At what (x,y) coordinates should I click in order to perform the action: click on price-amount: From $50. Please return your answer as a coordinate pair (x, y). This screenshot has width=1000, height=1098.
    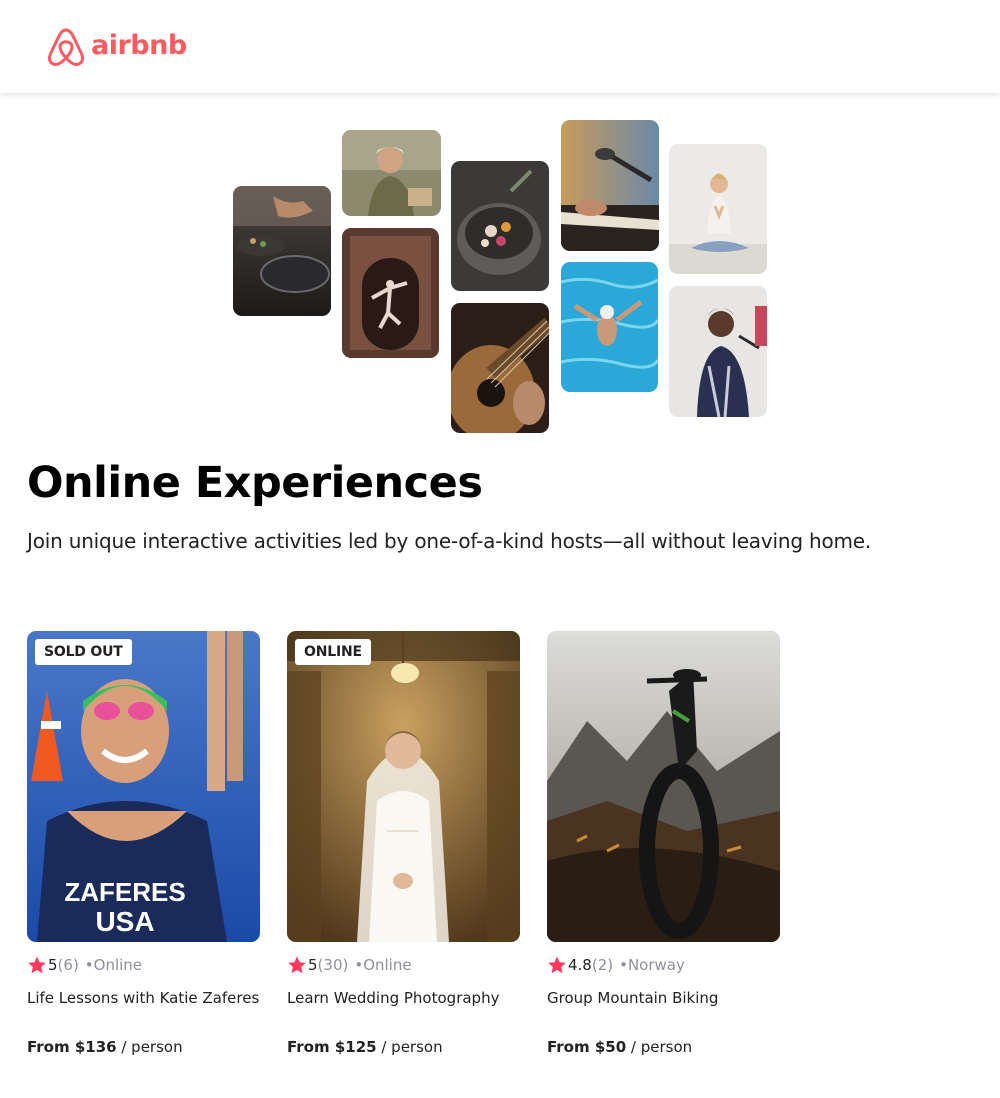
    Looking at the image, I should click on (587, 1047).